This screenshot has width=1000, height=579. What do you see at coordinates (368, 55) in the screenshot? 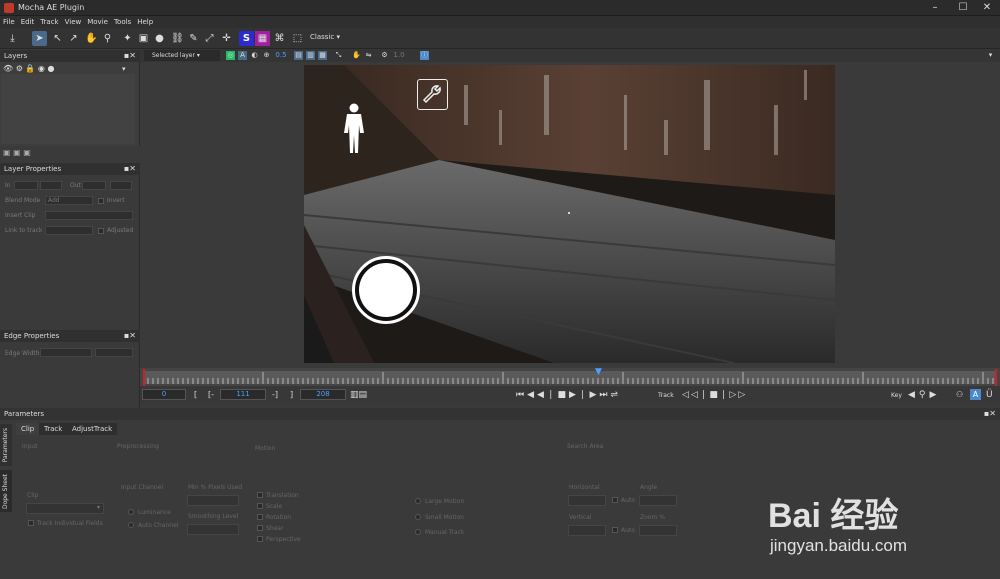
I see `stabilize-icon: ⇋` at bounding box center [368, 55].